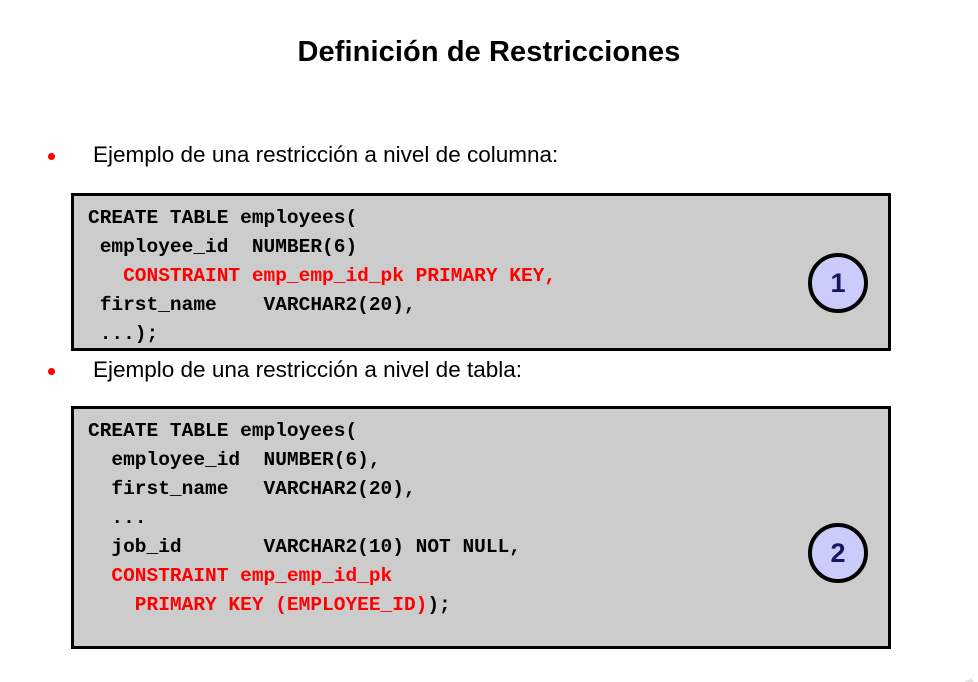 The height and width of the screenshot is (682, 978). What do you see at coordinates (439, 605) in the screenshot?
I see `code-token: );` at bounding box center [439, 605].